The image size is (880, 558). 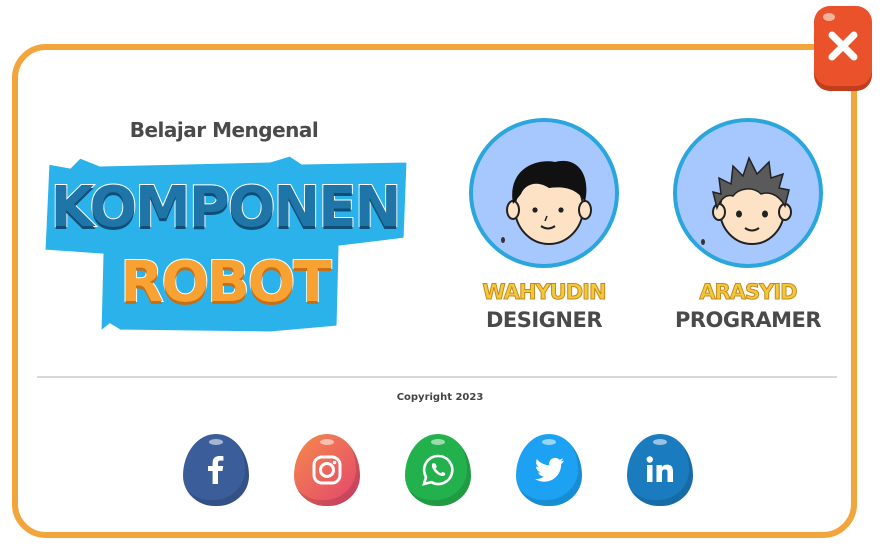 I want to click on member-name: WAHYUDIN, so click(x=544, y=292).